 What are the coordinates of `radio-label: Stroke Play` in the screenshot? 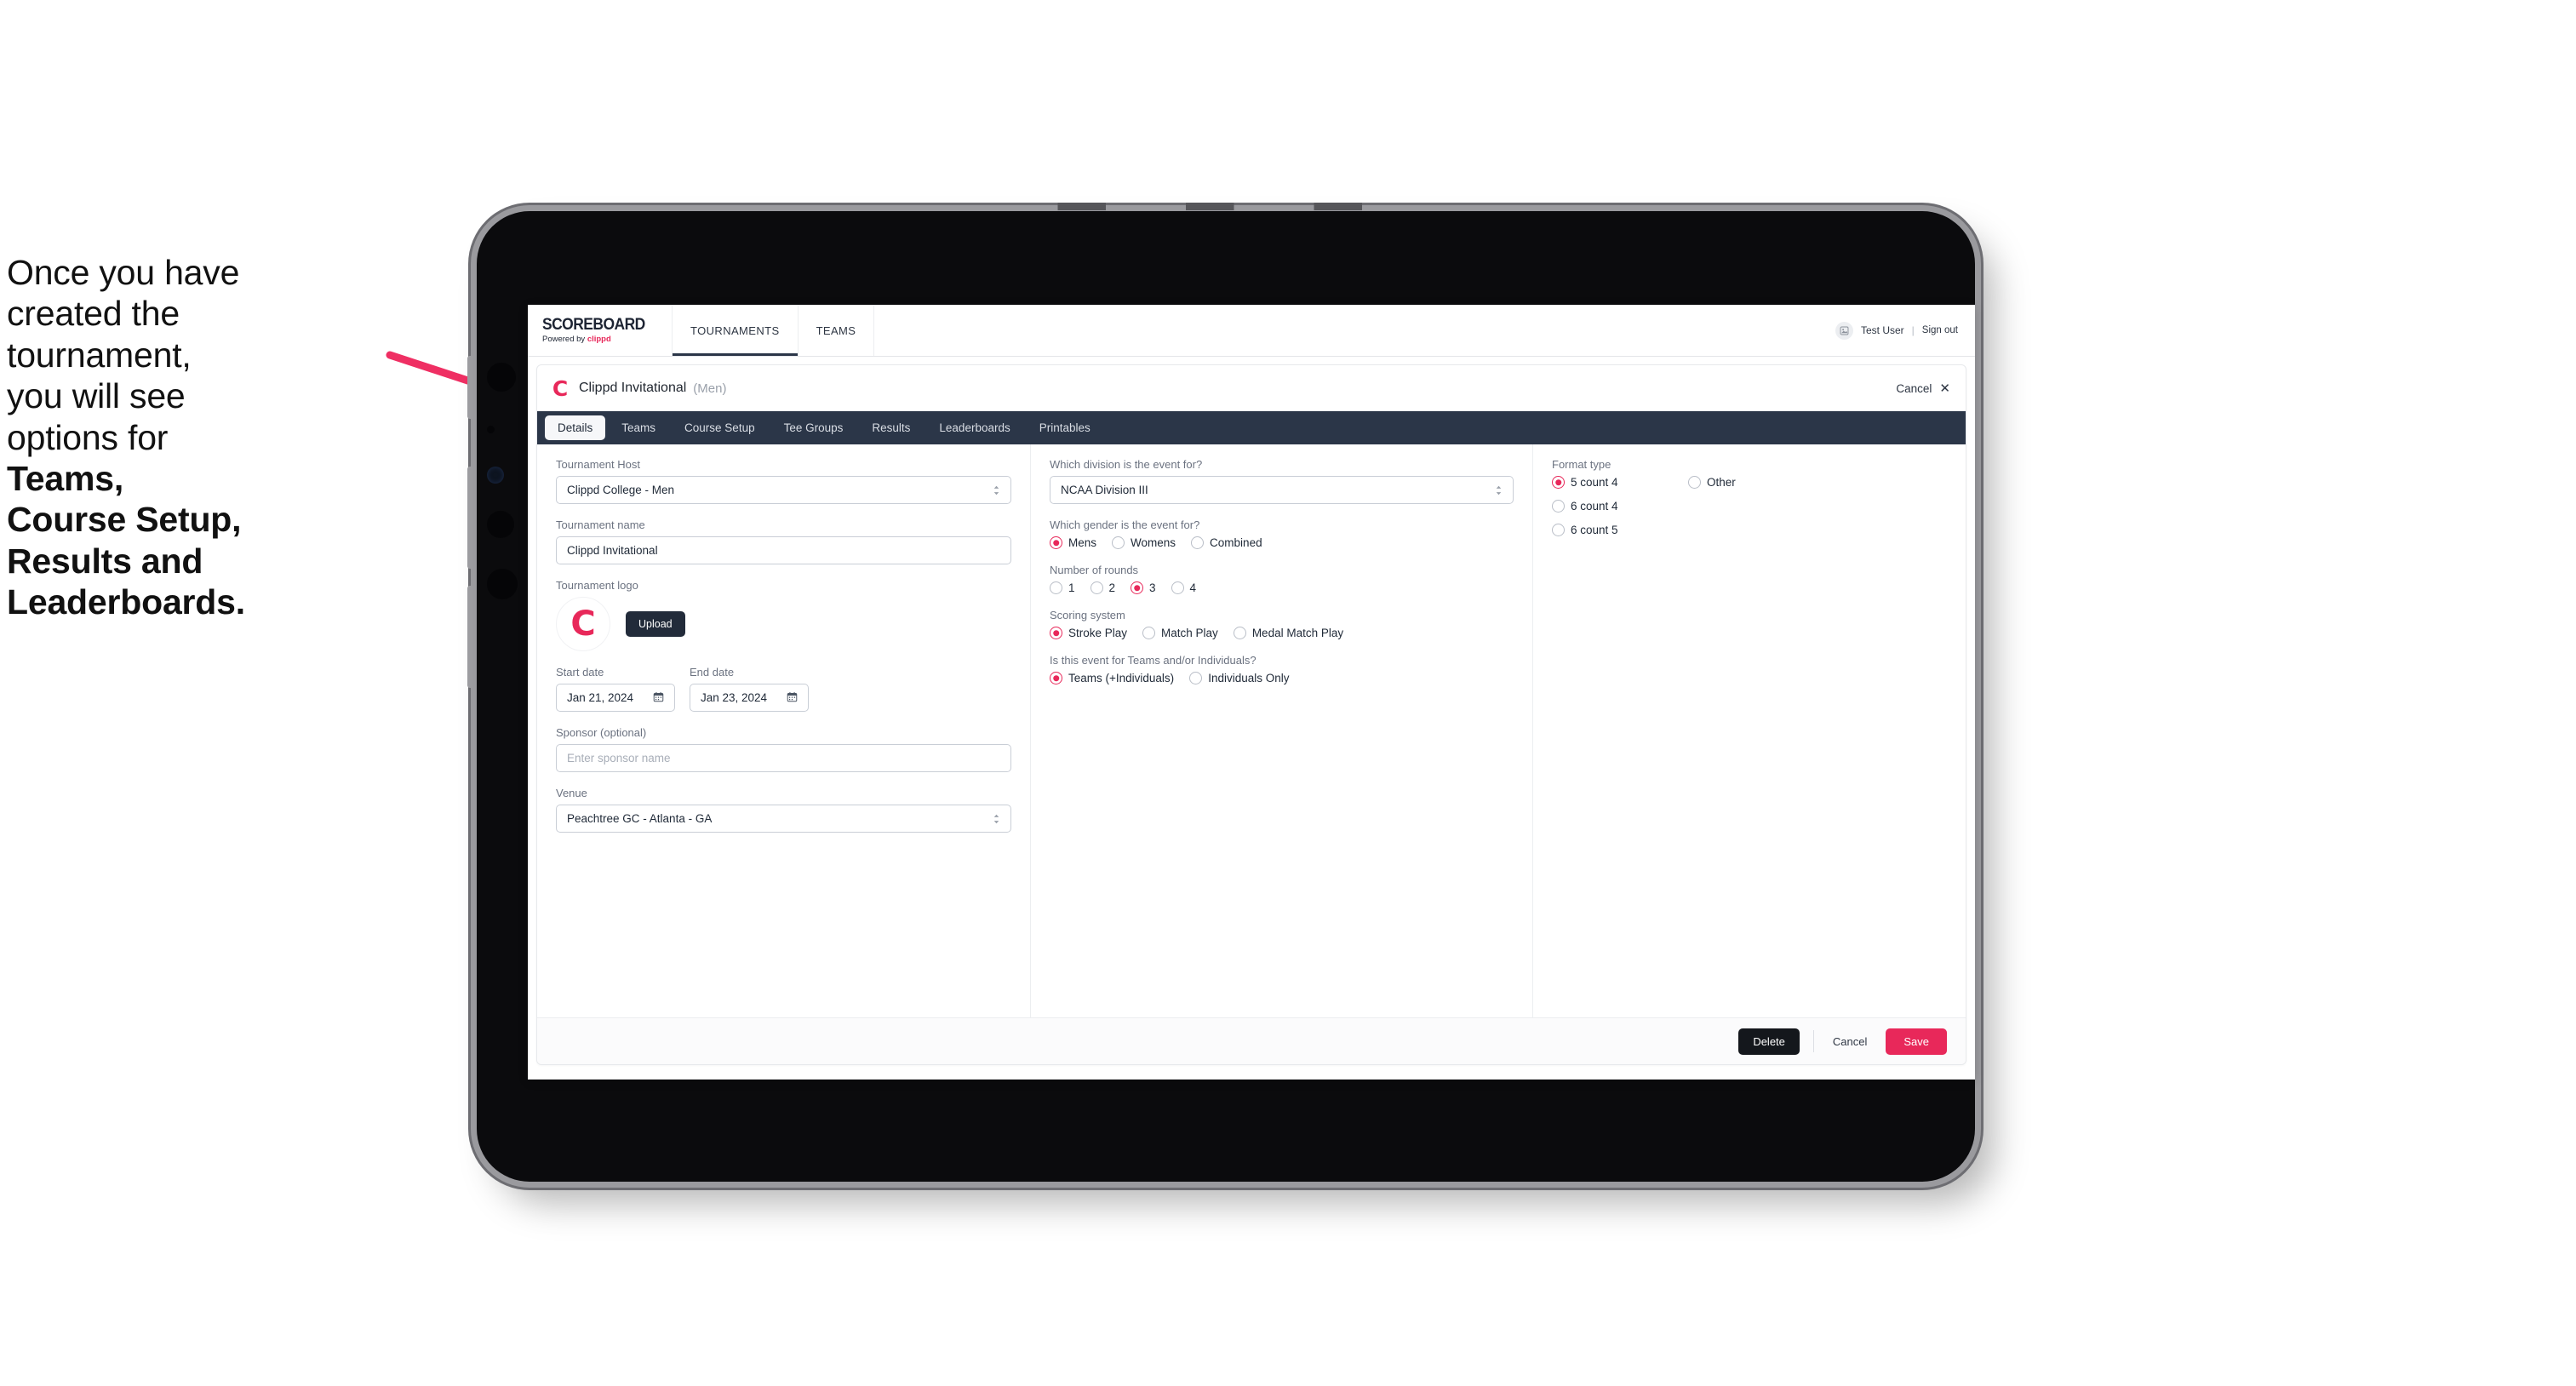 It's located at (1098, 633).